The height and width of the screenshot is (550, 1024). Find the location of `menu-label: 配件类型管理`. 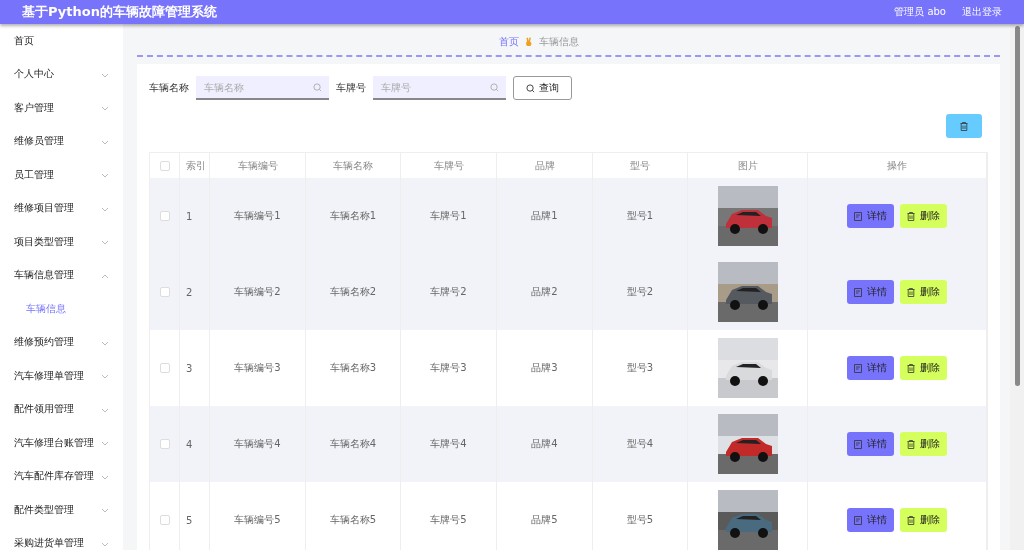

menu-label: 配件类型管理 is located at coordinates (44, 509).